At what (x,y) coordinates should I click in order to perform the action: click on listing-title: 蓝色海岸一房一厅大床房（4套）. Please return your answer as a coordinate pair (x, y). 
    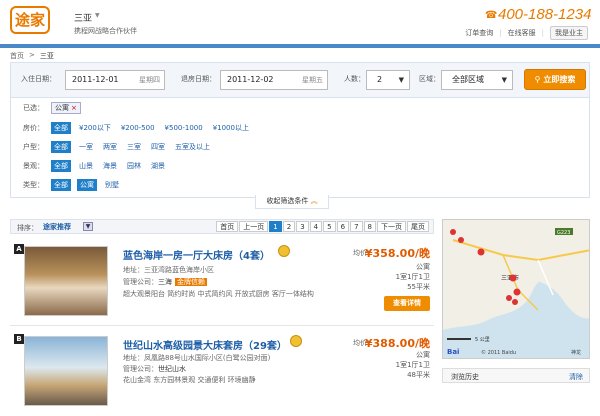
    Looking at the image, I should click on (196, 254).